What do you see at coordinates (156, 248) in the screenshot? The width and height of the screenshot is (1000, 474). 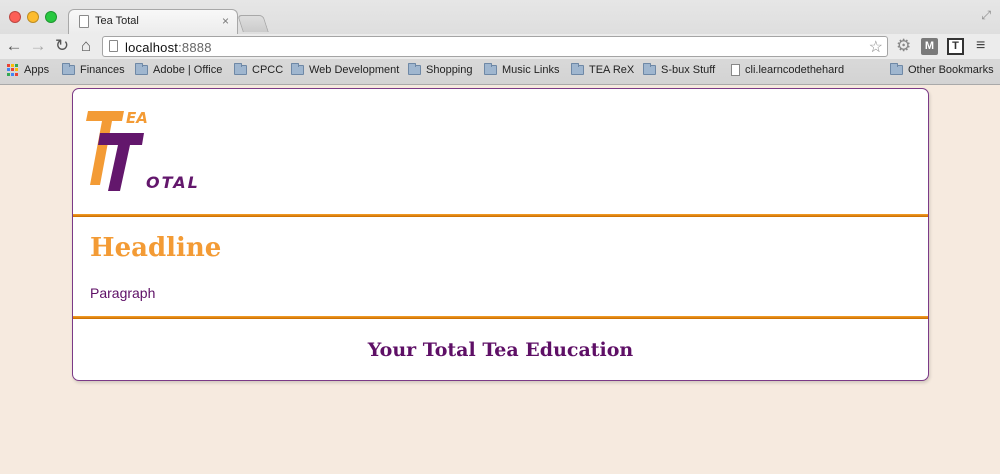 I see `headline: Headline` at bounding box center [156, 248].